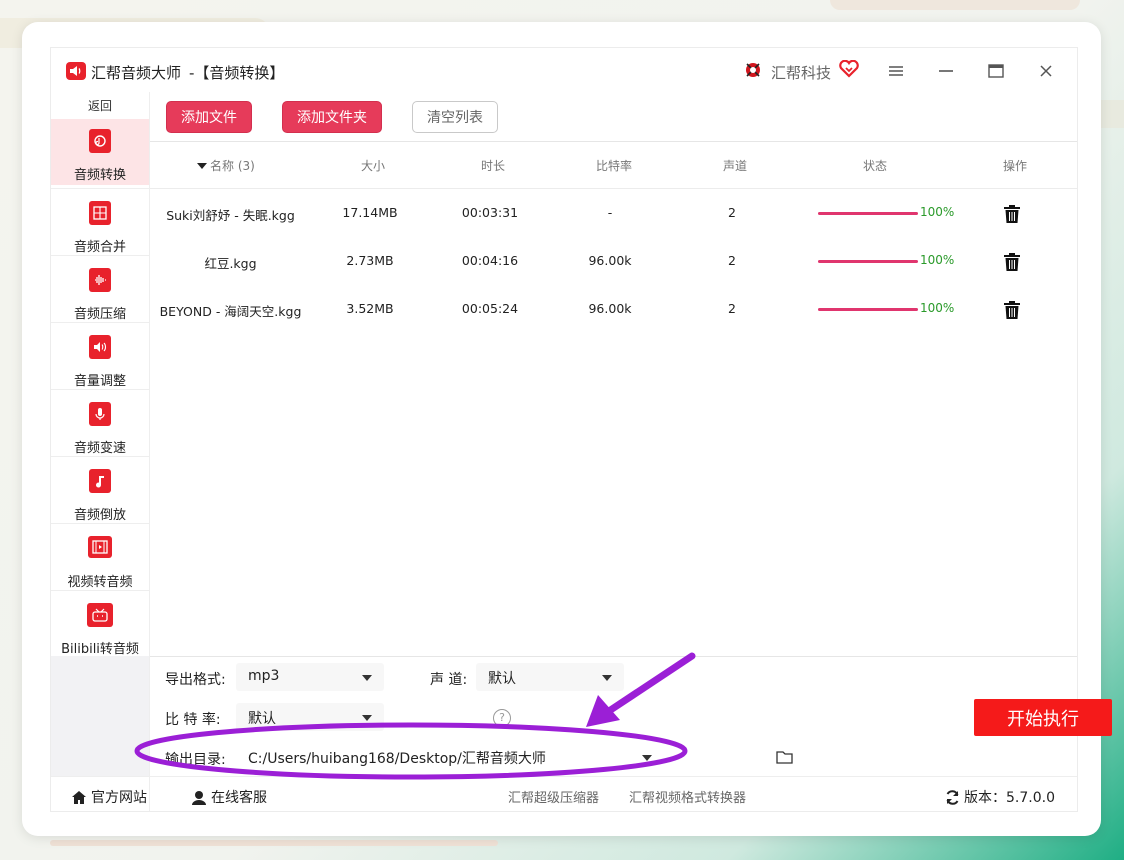  What do you see at coordinates (79, 797) in the screenshot?
I see `home-icon` at bounding box center [79, 797].